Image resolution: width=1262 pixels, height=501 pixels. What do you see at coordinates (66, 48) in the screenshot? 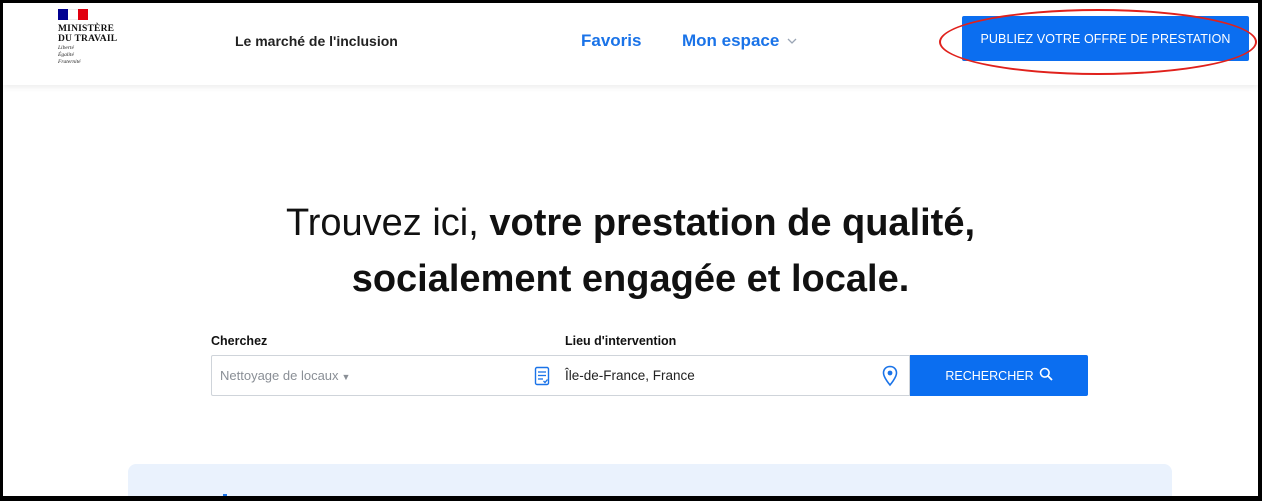
I see `motto-liberte: Liberté` at bounding box center [66, 48].